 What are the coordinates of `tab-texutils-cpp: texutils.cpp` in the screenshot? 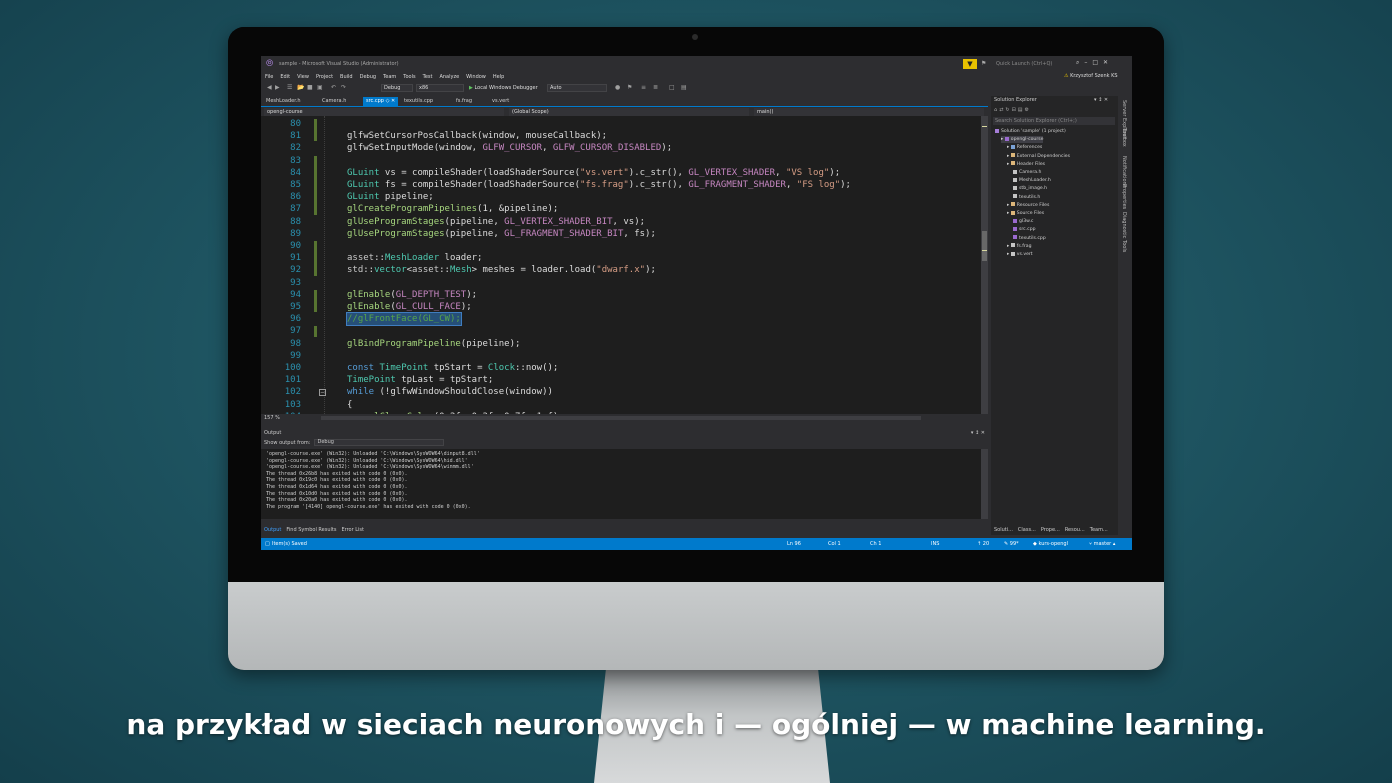 It's located at (418, 101).